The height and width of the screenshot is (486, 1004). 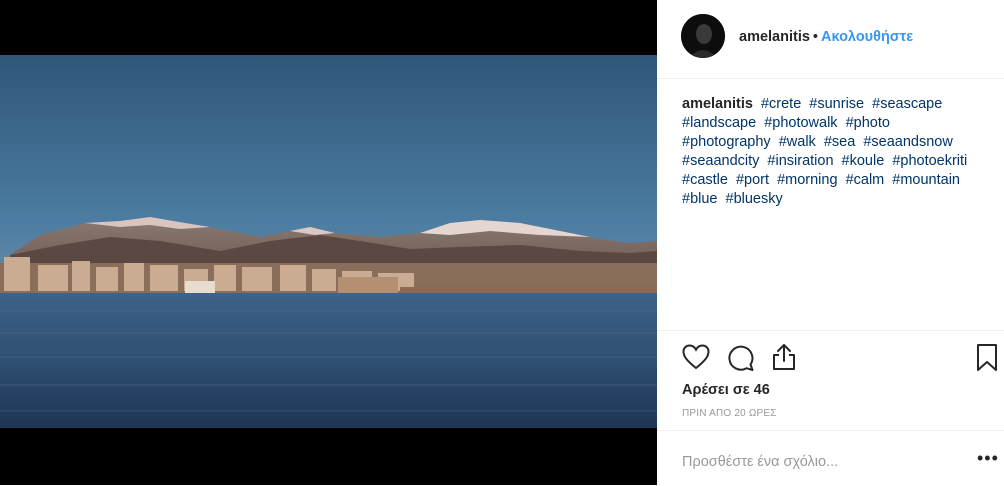 I want to click on post-timestamp: ΠΡΙΝ ΑΠΟ 20 ΩΡΕΣ, so click(x=729, y=413).